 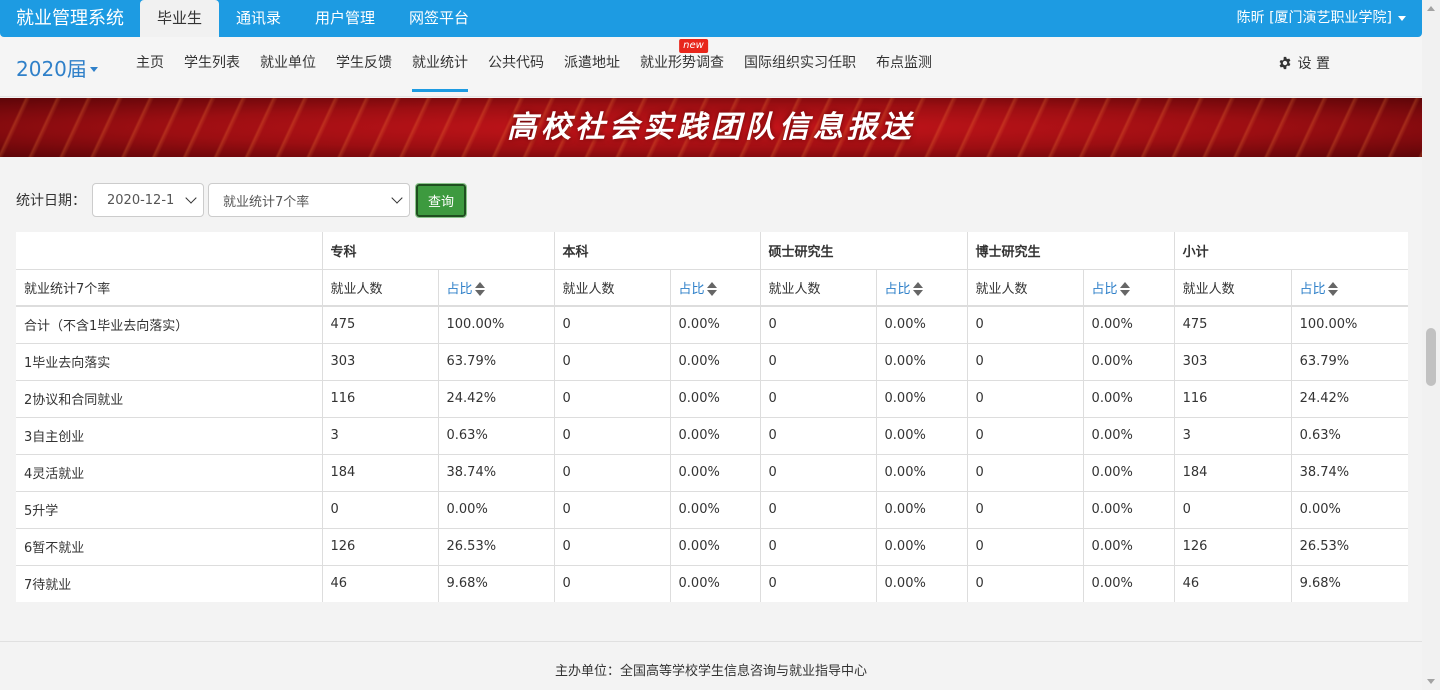 What do you see at coordinates (712, 251) in the screenshot?
I see `table-group-header-row: 专科 本科 硕士研究生 博士研究生 小计` at bounding box center [712, 251].